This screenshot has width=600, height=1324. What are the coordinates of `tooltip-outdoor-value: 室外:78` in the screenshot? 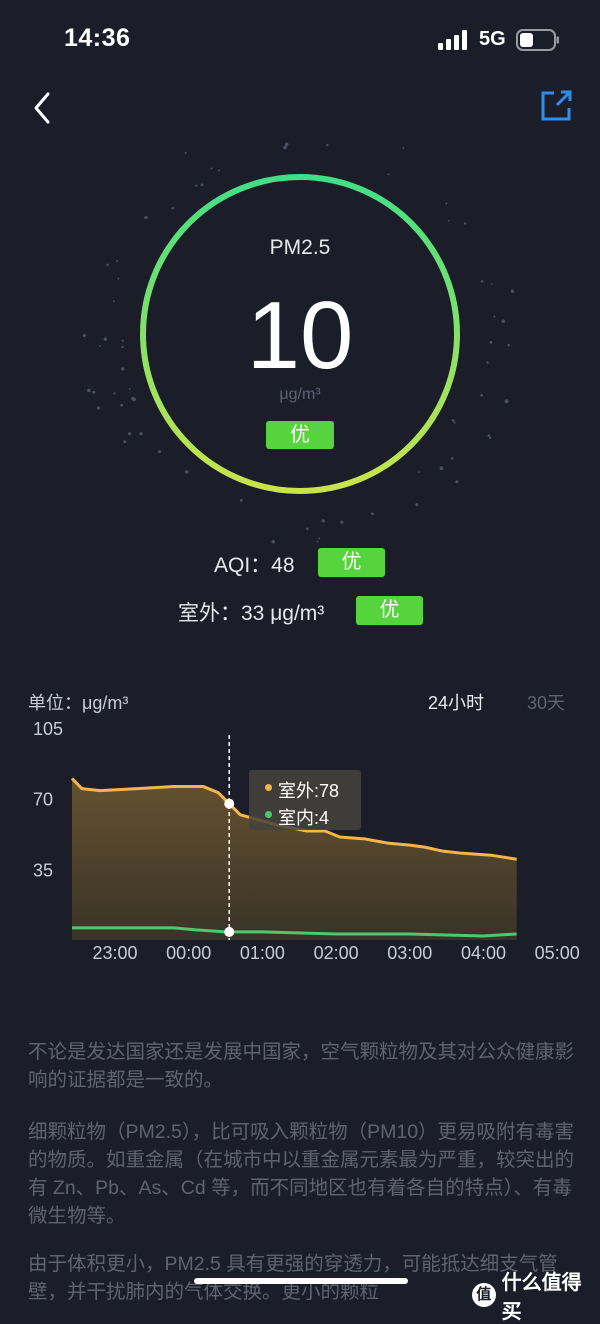 It's located at (309, 791).